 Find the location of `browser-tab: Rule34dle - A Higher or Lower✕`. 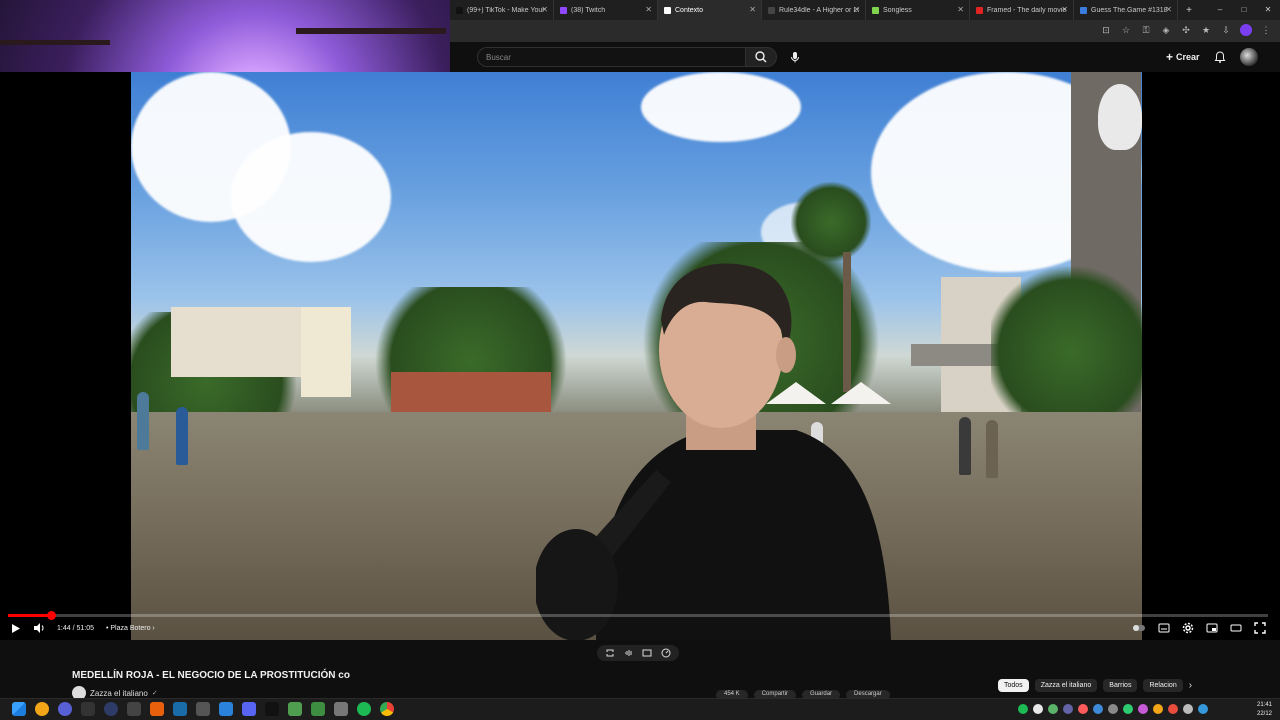

browser-tab: Rule34dle - A Higher or Lower✕ is located at coordinates (814, 10).